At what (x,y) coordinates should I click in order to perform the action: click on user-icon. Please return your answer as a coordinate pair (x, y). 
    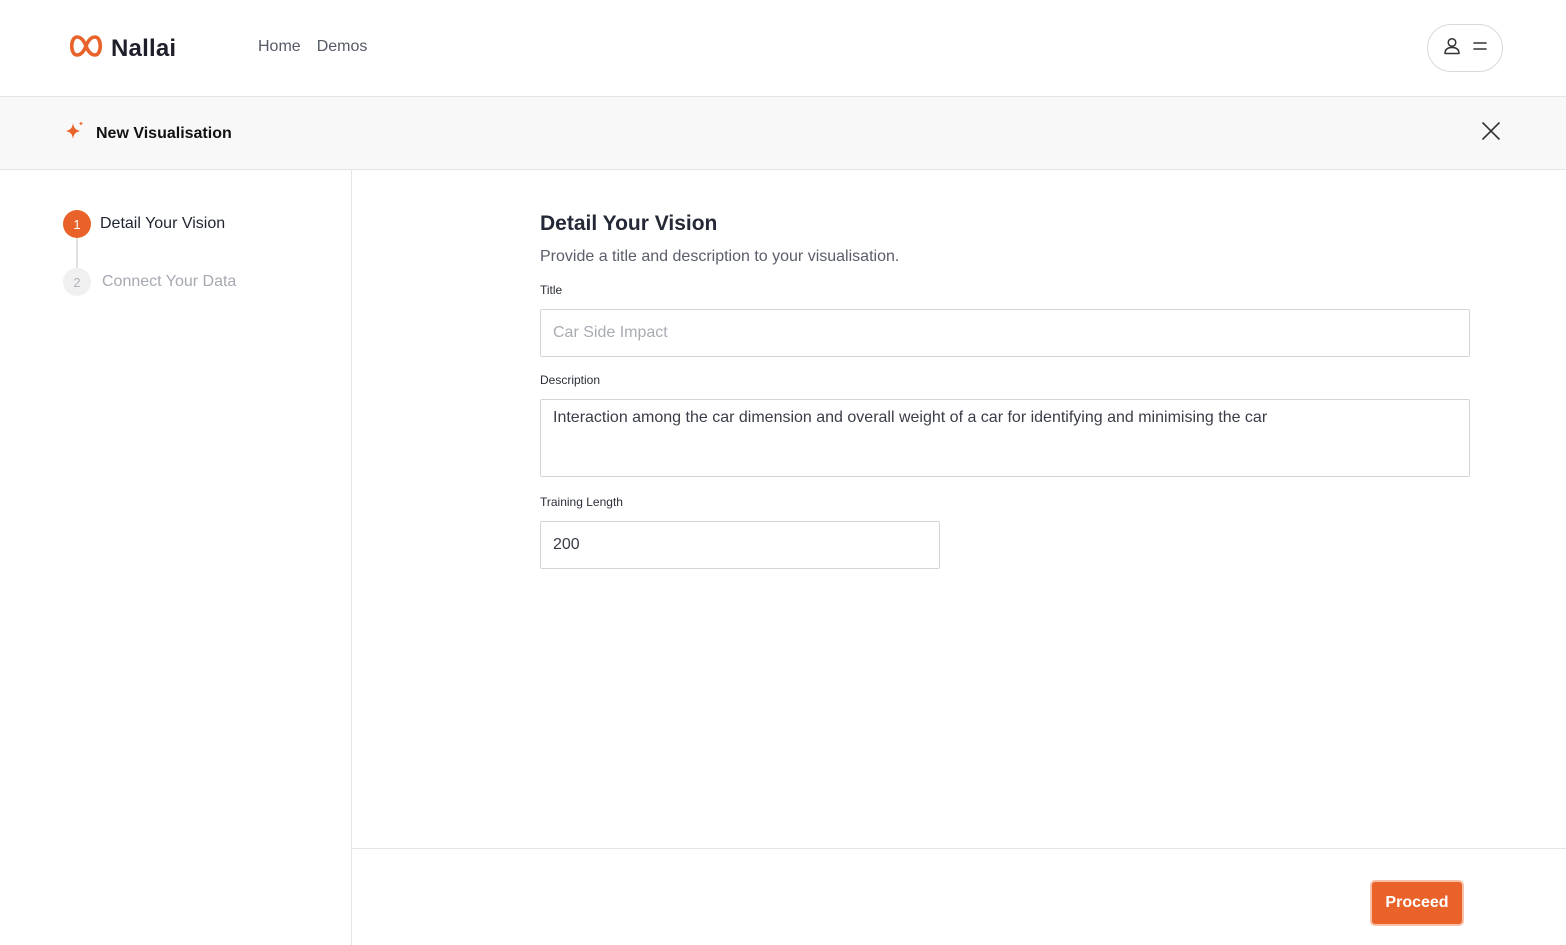
    Looking at the image, I should click on (1452, 48).